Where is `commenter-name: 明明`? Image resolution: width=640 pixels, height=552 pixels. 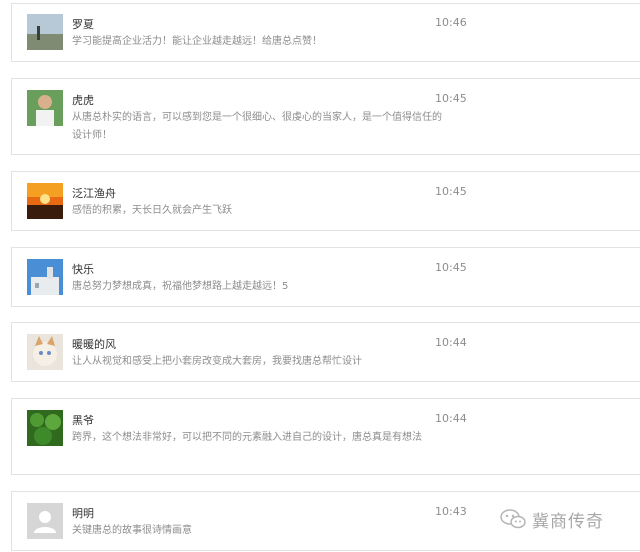 commenter-name: 明明 is located at coordinates (83, 513).